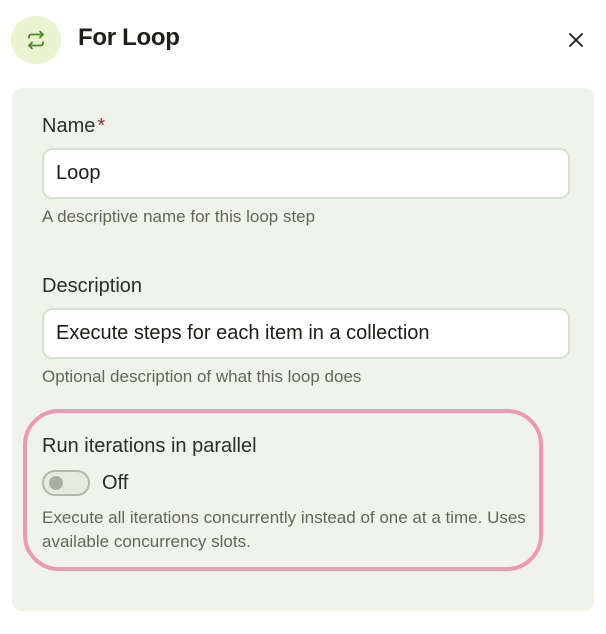 The image size is (606, 634). Describe the element at coordinates (129, 37) in the screenshot. I see `dialog-title: For Loop` at that location.